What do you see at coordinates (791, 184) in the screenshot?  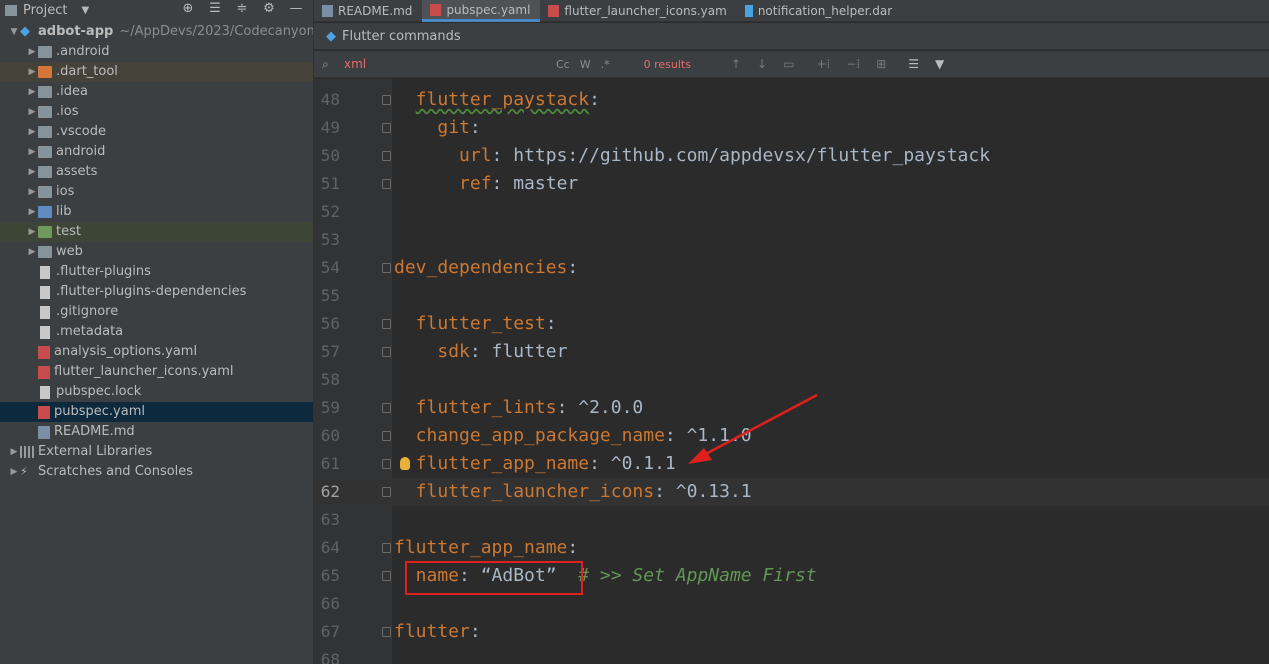 I see `code-line: 51 ref: master` at bounding box center [791, 184].